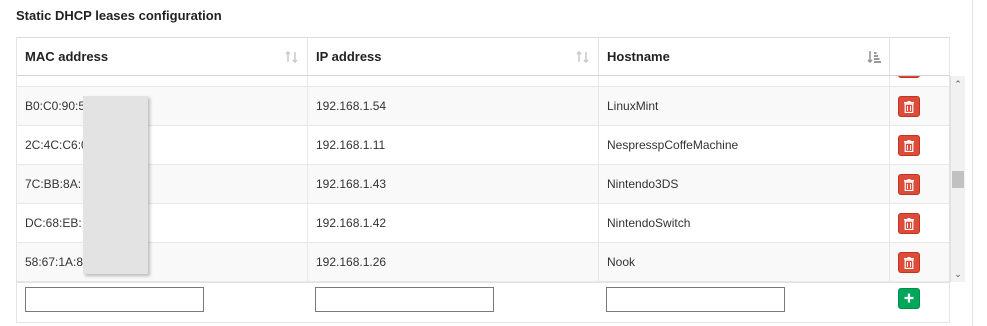  Describe the element at coordinates (744, 56) in the screenshot. I see `column-header-hostname: Hostname` at that location.